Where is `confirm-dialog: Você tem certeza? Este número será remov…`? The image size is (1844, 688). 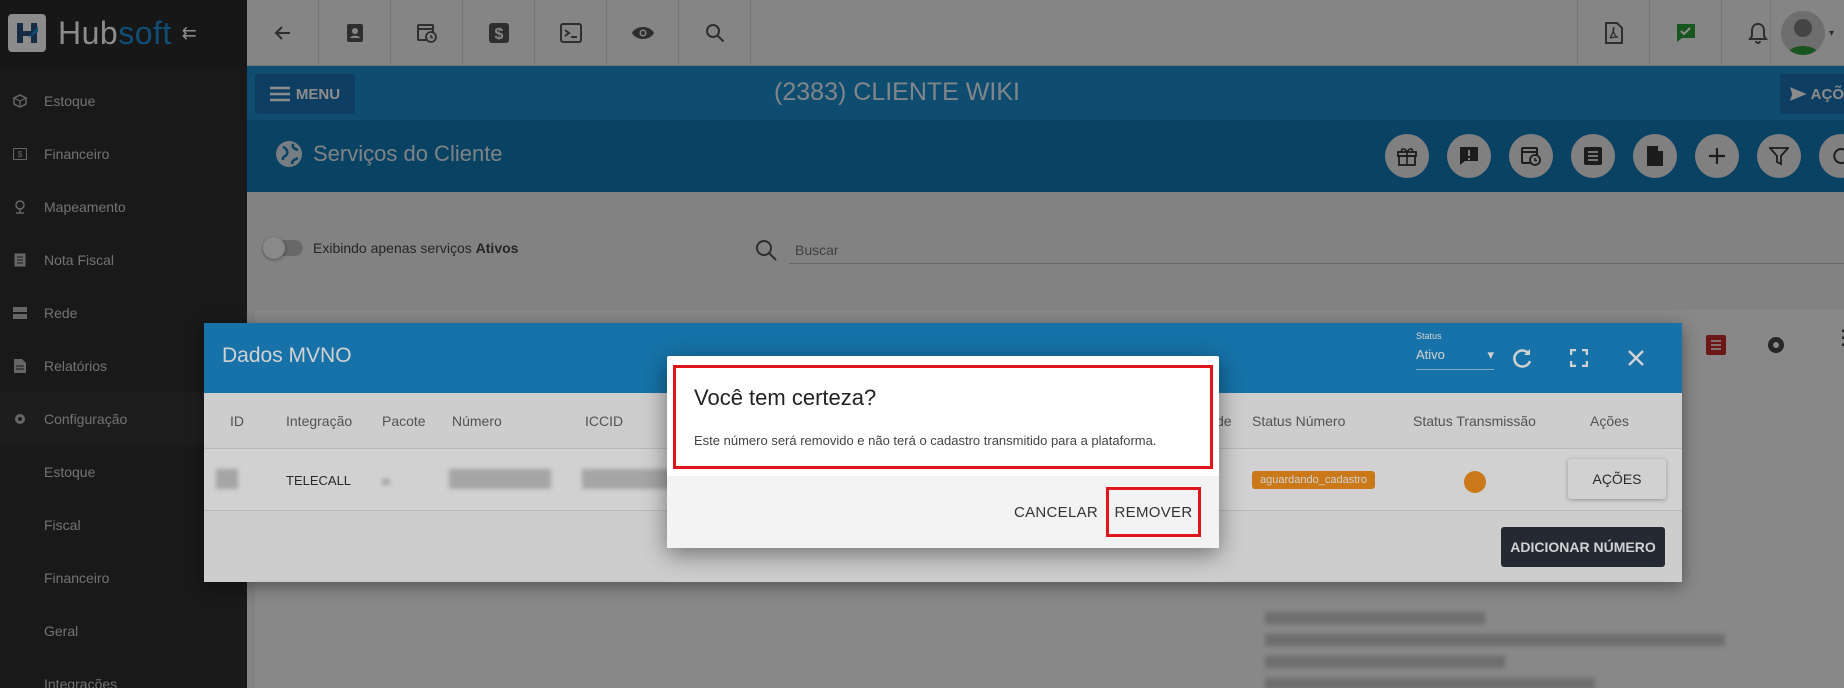 confirm-dialog: Você tem certeza? Este número será remov… is located at coordinates (943, 452).